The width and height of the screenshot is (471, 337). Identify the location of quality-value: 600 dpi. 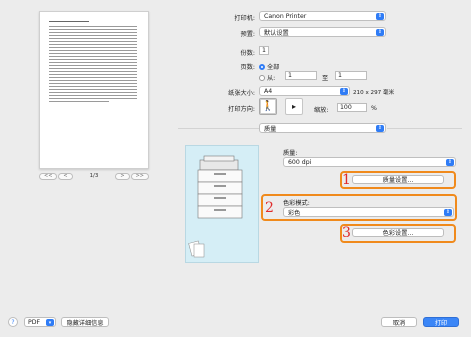
(300, 162).